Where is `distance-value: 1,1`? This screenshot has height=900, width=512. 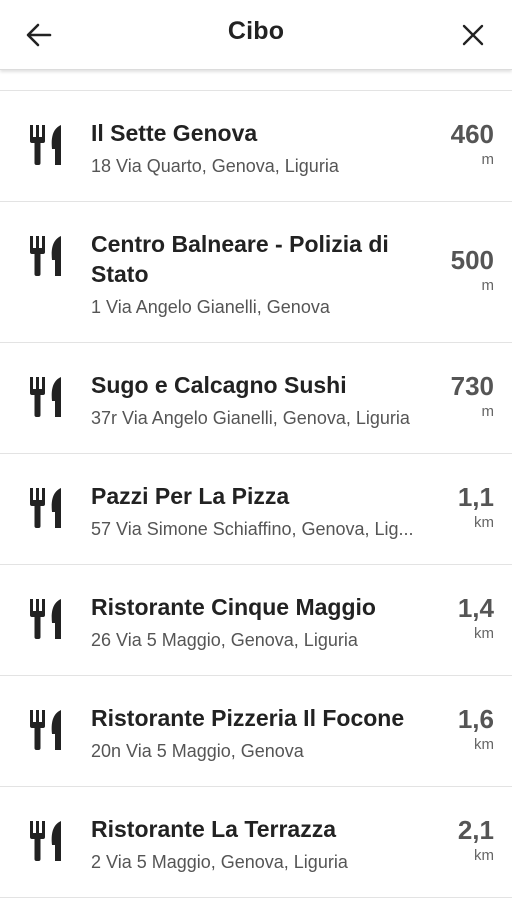 distance-value: 1,1 is located at coordinates (475, 497).